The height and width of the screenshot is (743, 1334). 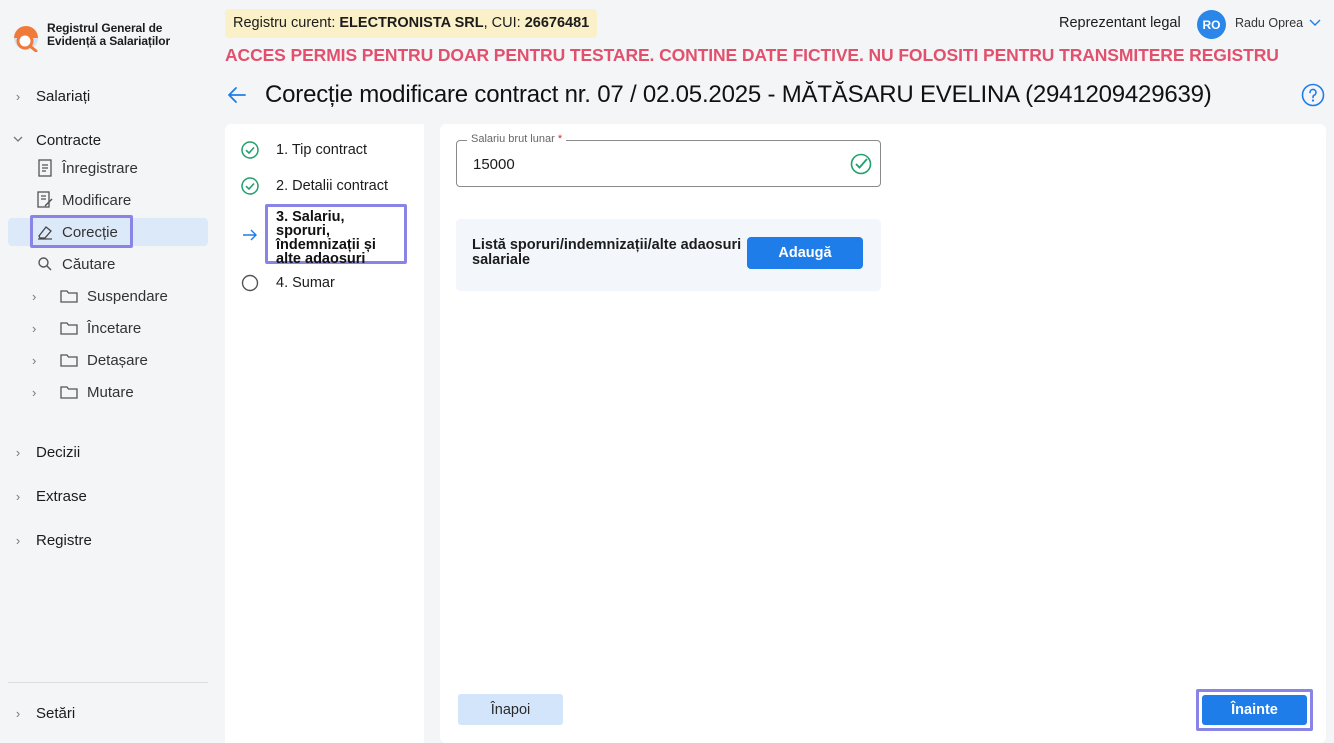 What do you see at coordinates (250, 235) in the screenshot?
I see `arrow-right-icon` at bounding box center [250, 235].